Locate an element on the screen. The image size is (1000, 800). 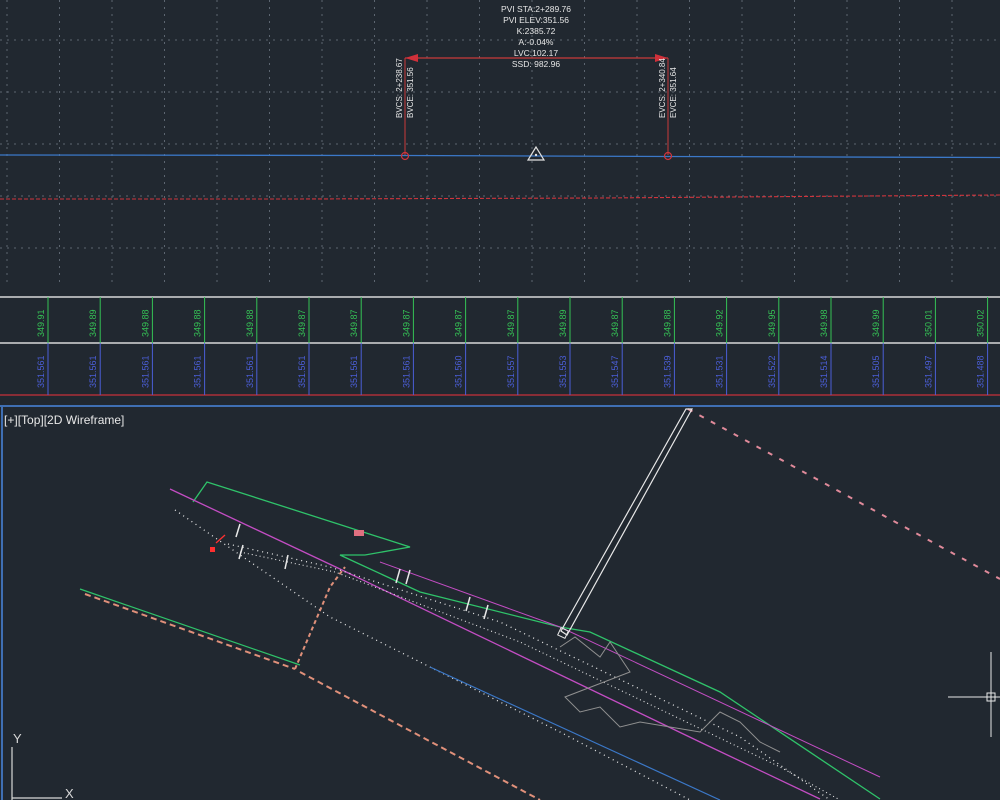
design-elevation-label: 351.560 is located at coordinates (459, 371).